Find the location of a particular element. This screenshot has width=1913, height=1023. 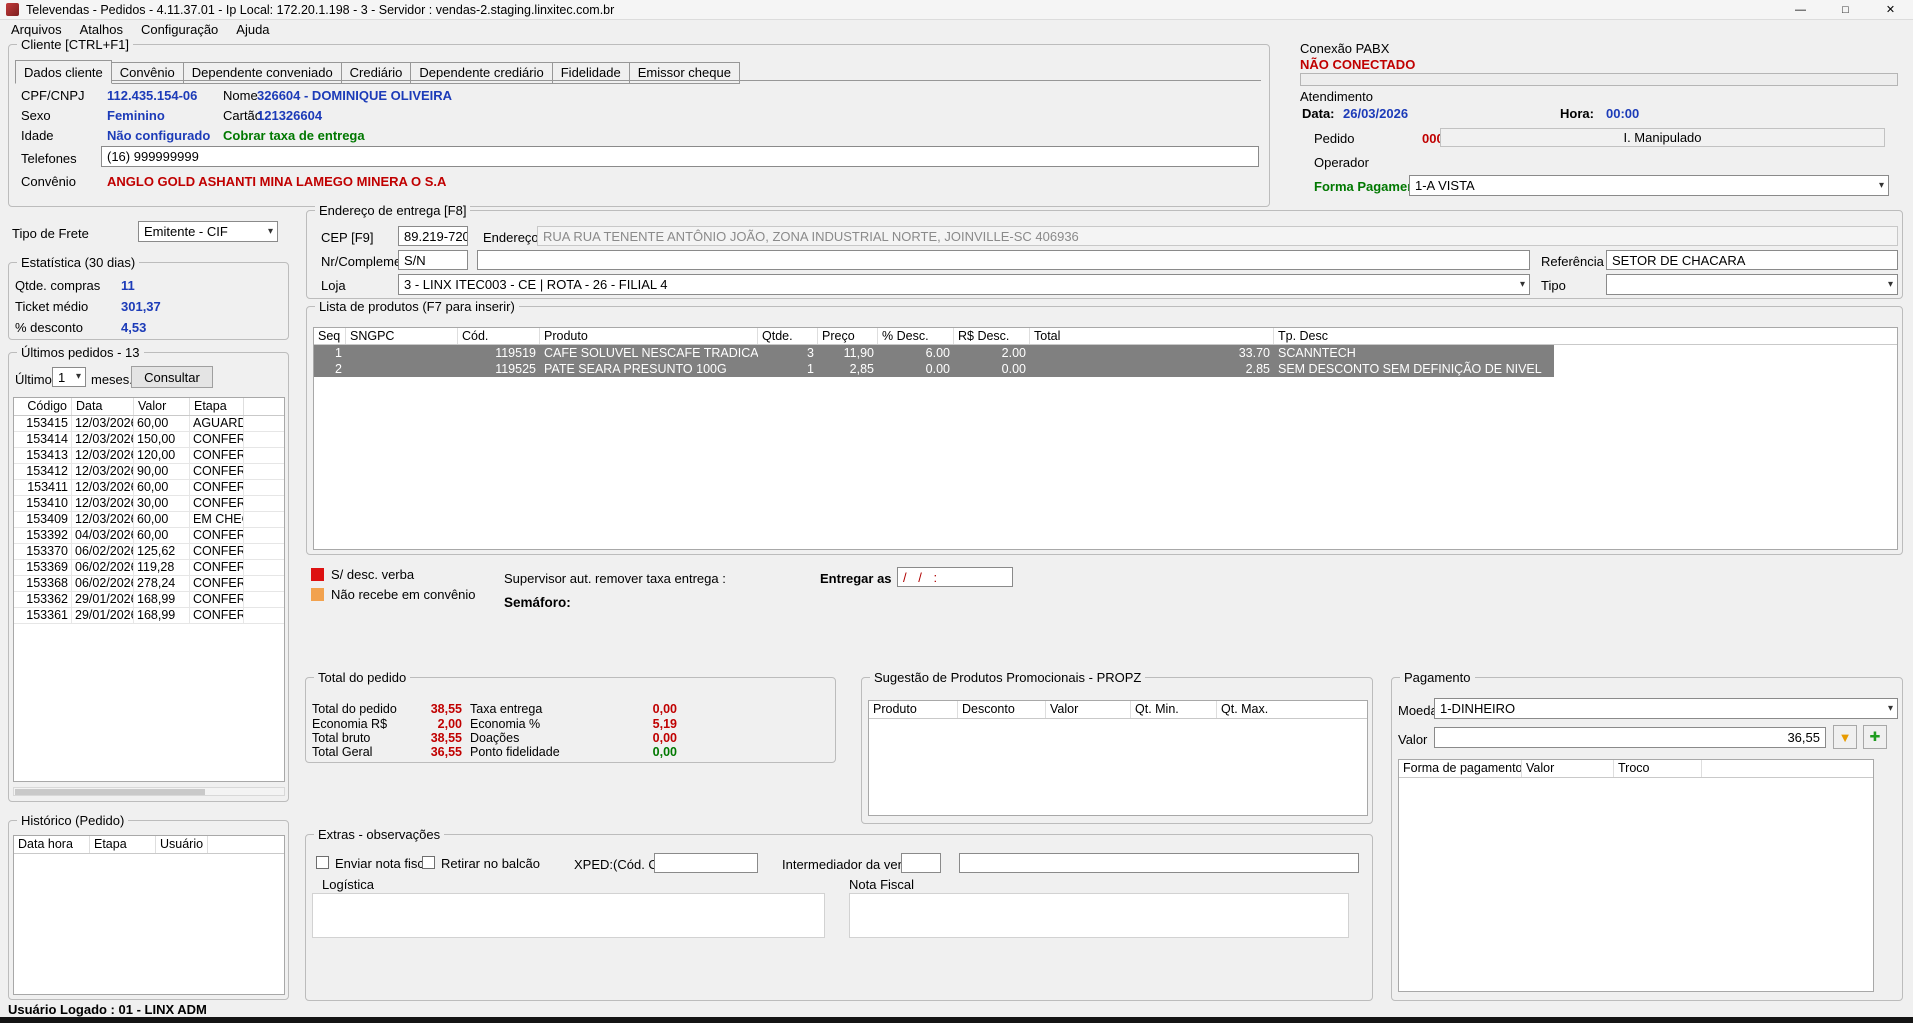

payment-grid: Forma de pagamento Valor Troco is located at coordinates (1636, 875).